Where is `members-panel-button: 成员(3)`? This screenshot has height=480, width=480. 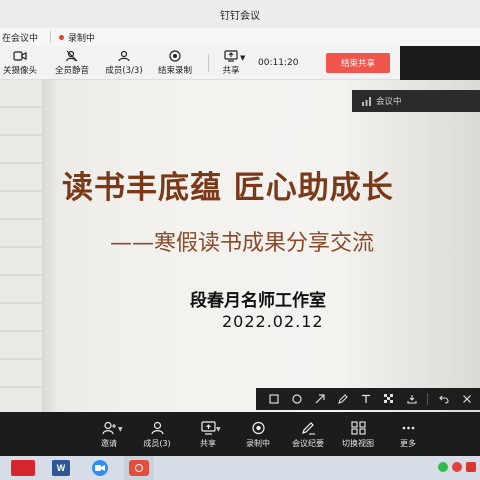 members-panel-button: 成员(3) is located at coordinates (157, 435).